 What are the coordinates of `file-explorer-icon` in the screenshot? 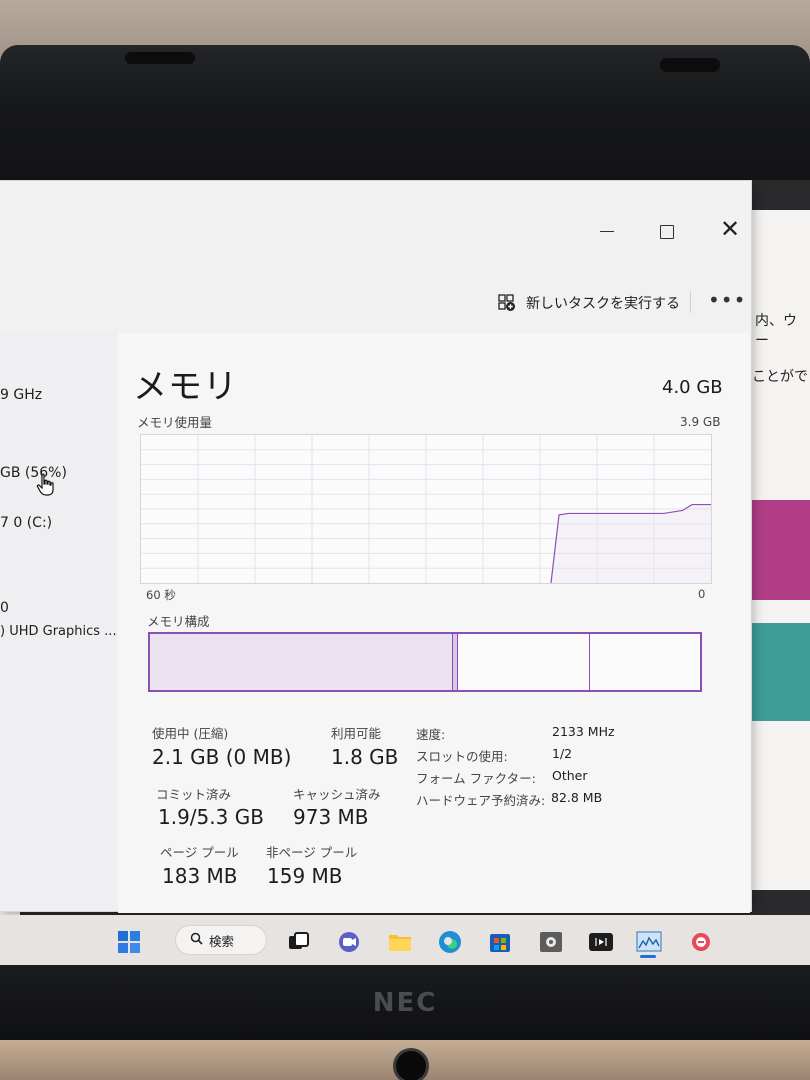 It's located at (400, 942).